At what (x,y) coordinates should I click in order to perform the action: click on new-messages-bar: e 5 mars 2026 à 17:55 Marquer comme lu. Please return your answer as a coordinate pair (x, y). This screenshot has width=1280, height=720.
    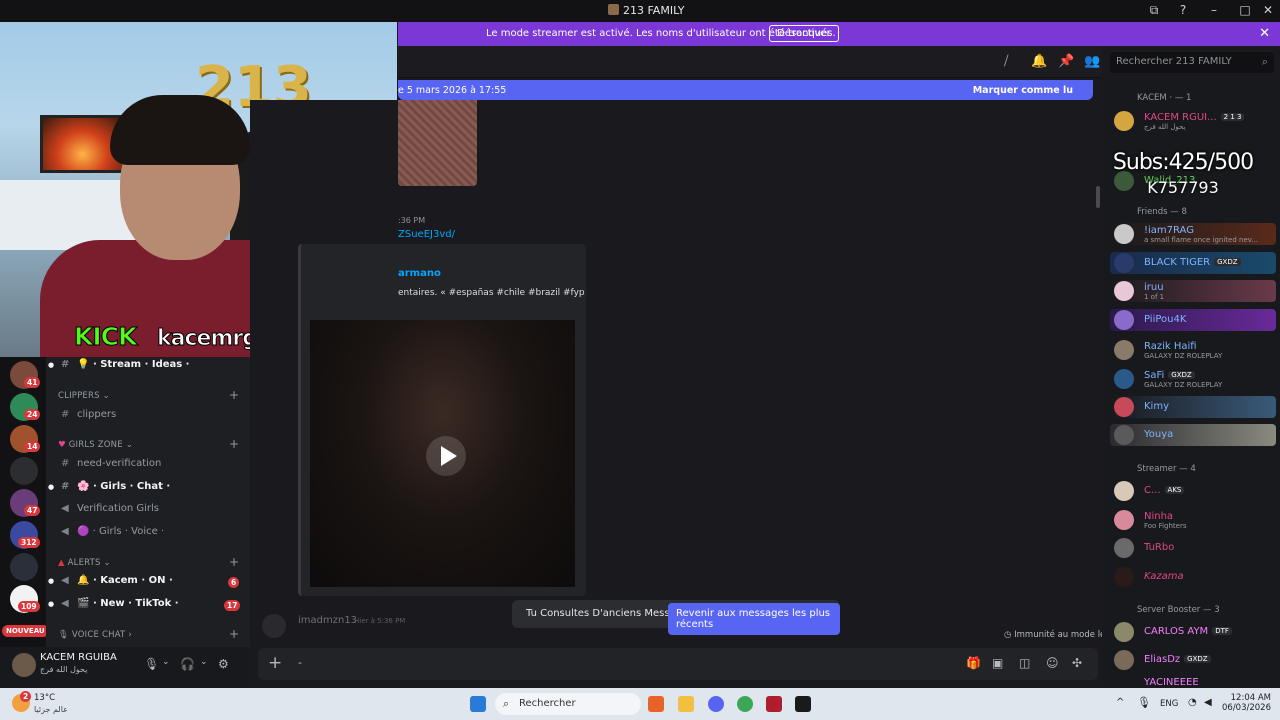
    Looking at the image, I should click on (745, 90).